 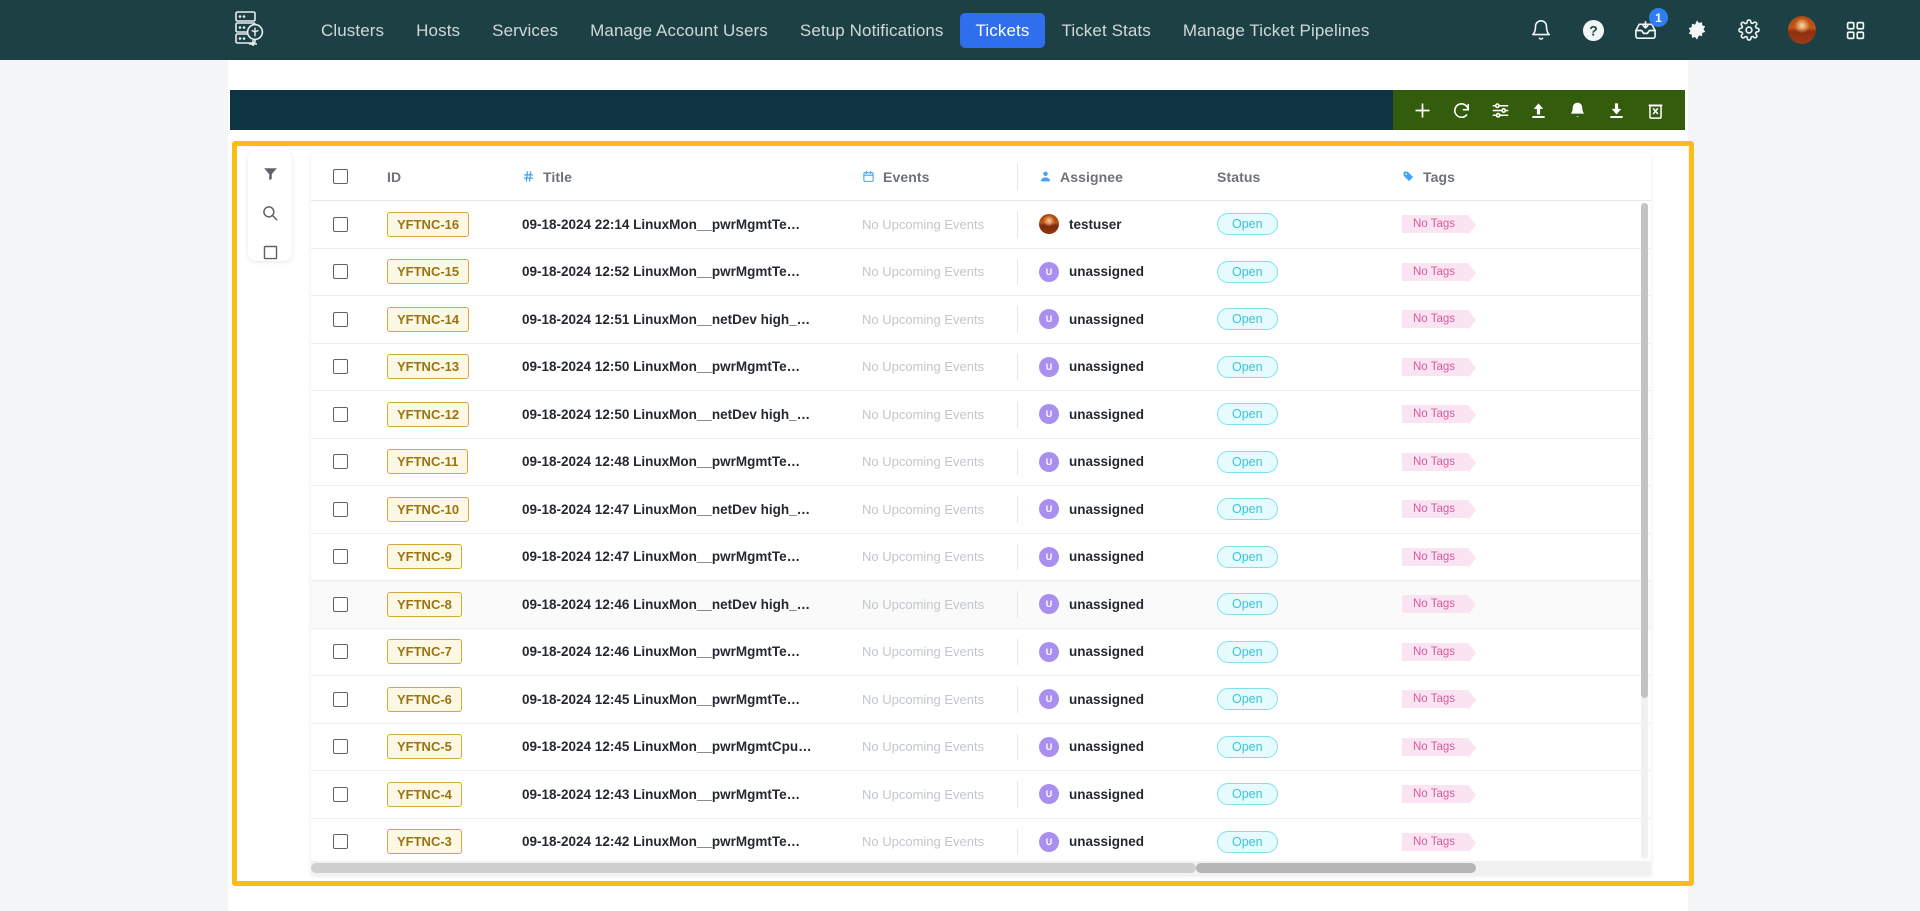 I want to click on ticket-id-chip: YFTNC-12, so click(x=428, y=414).